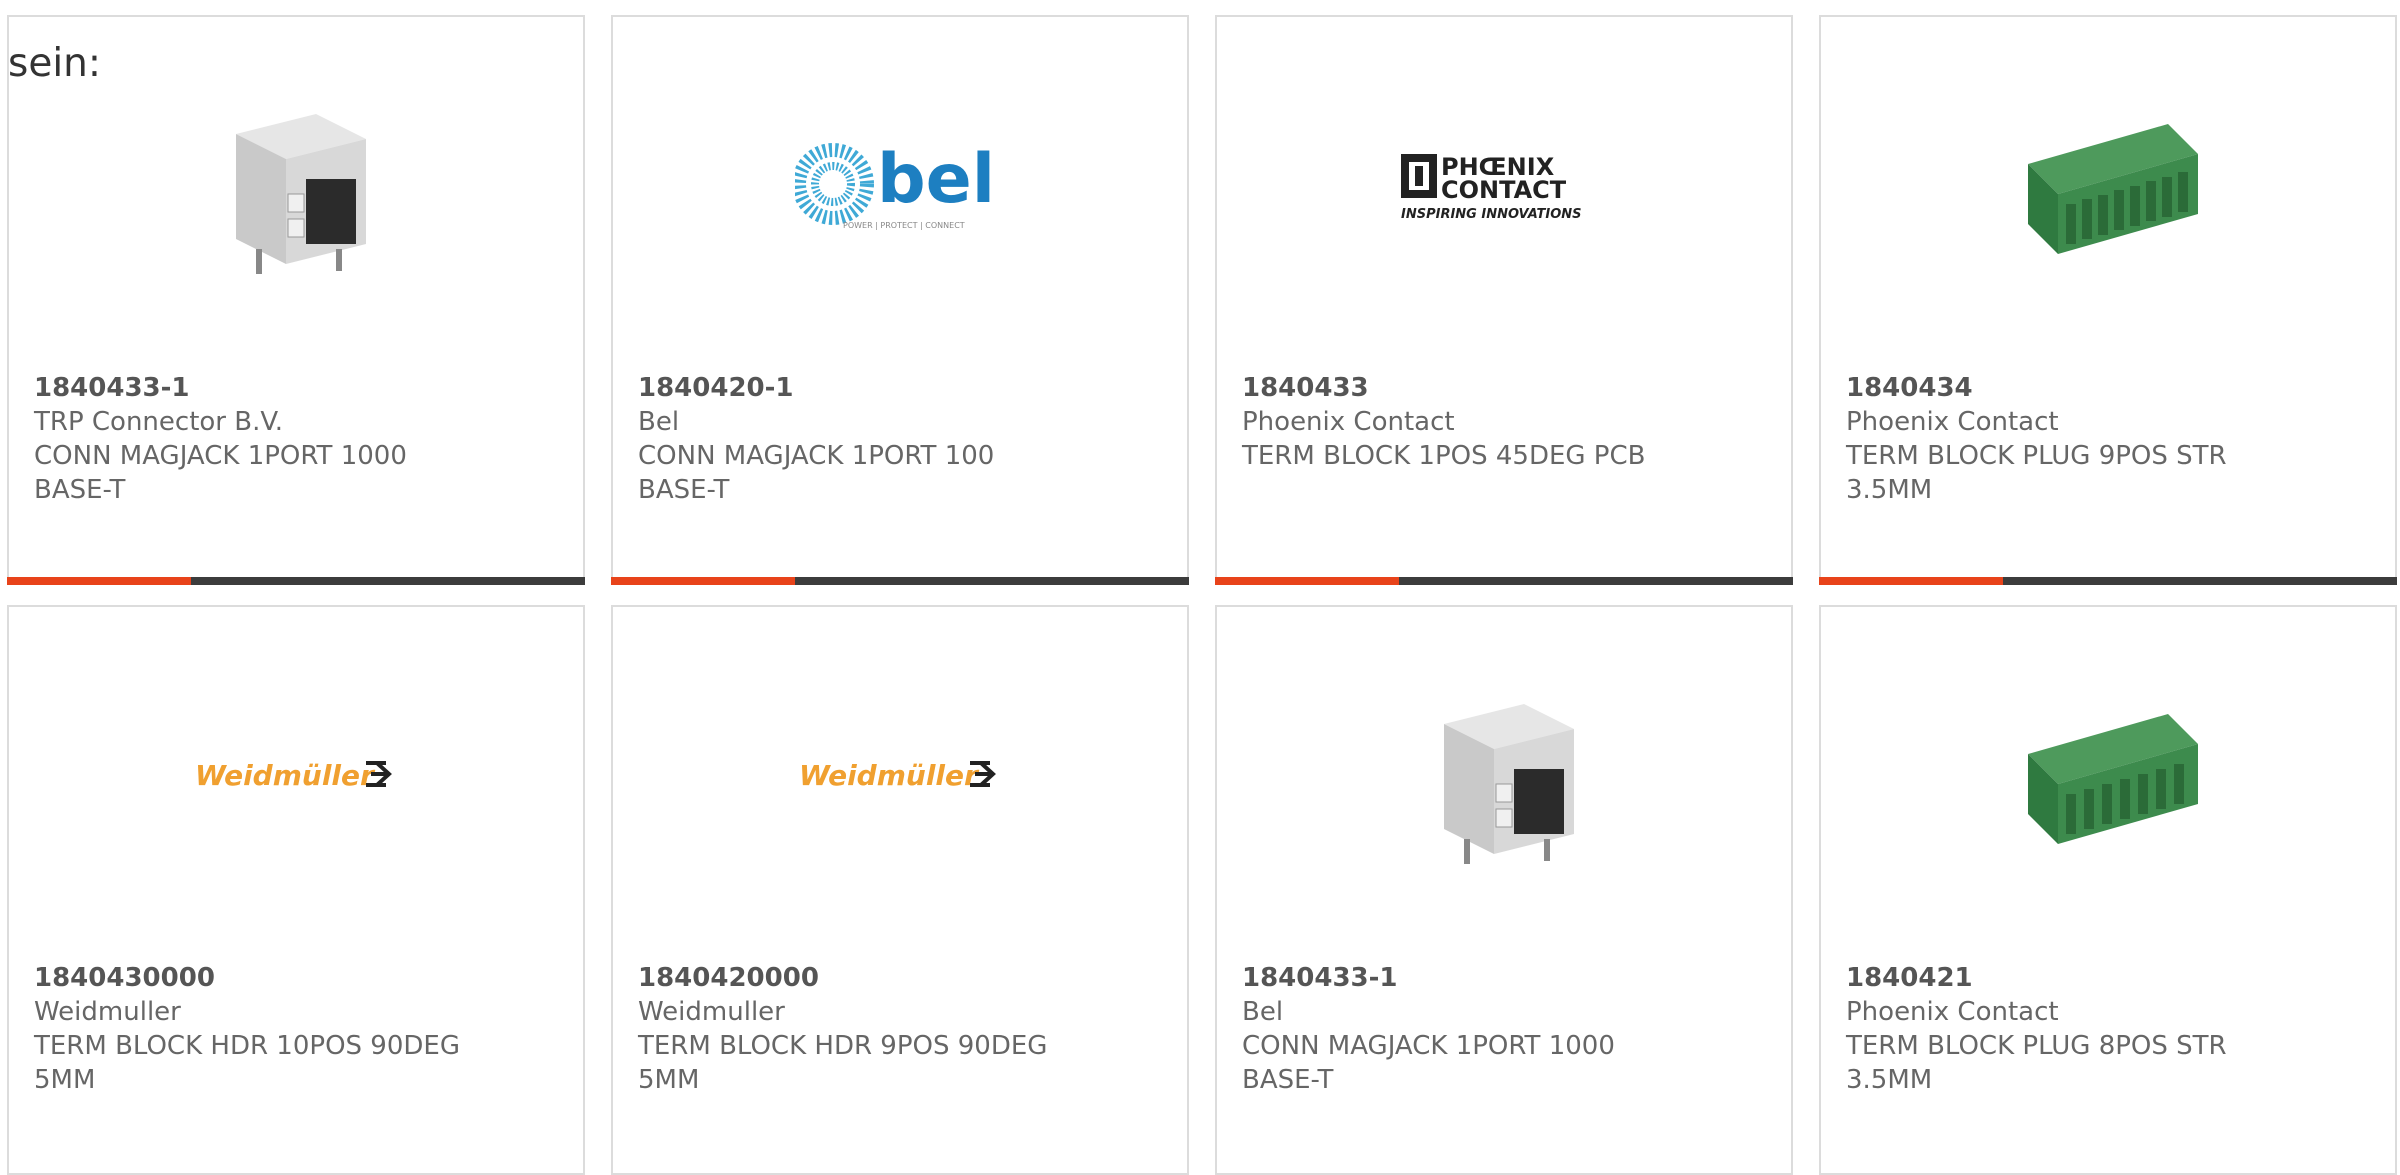 This screenshot has width=2400, height=1175. Describe the element at coordinates (2036, 456) in the screenshot. I see `description-line: TERM BLOCK PLUG 9POS STR` at that location.